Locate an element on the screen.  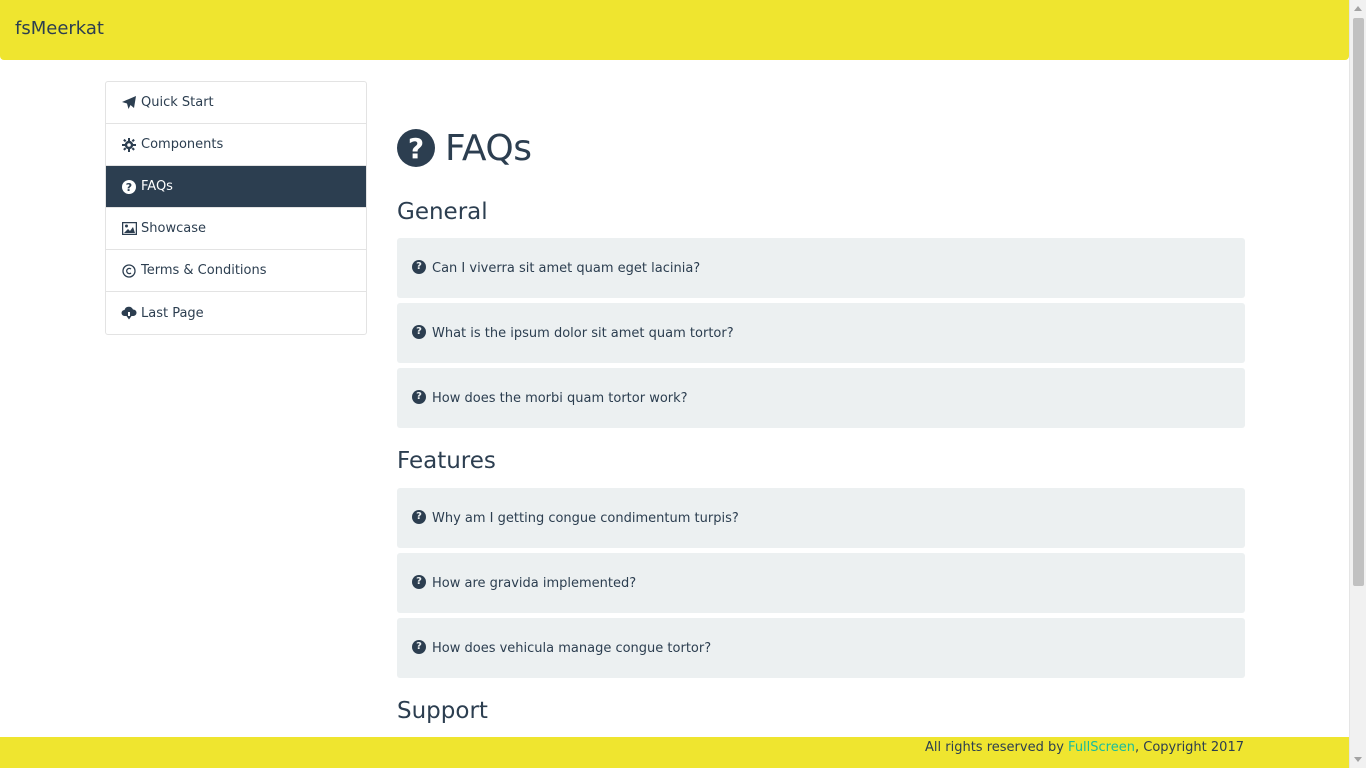
copyright-icon is located at coordinates (129, 271).